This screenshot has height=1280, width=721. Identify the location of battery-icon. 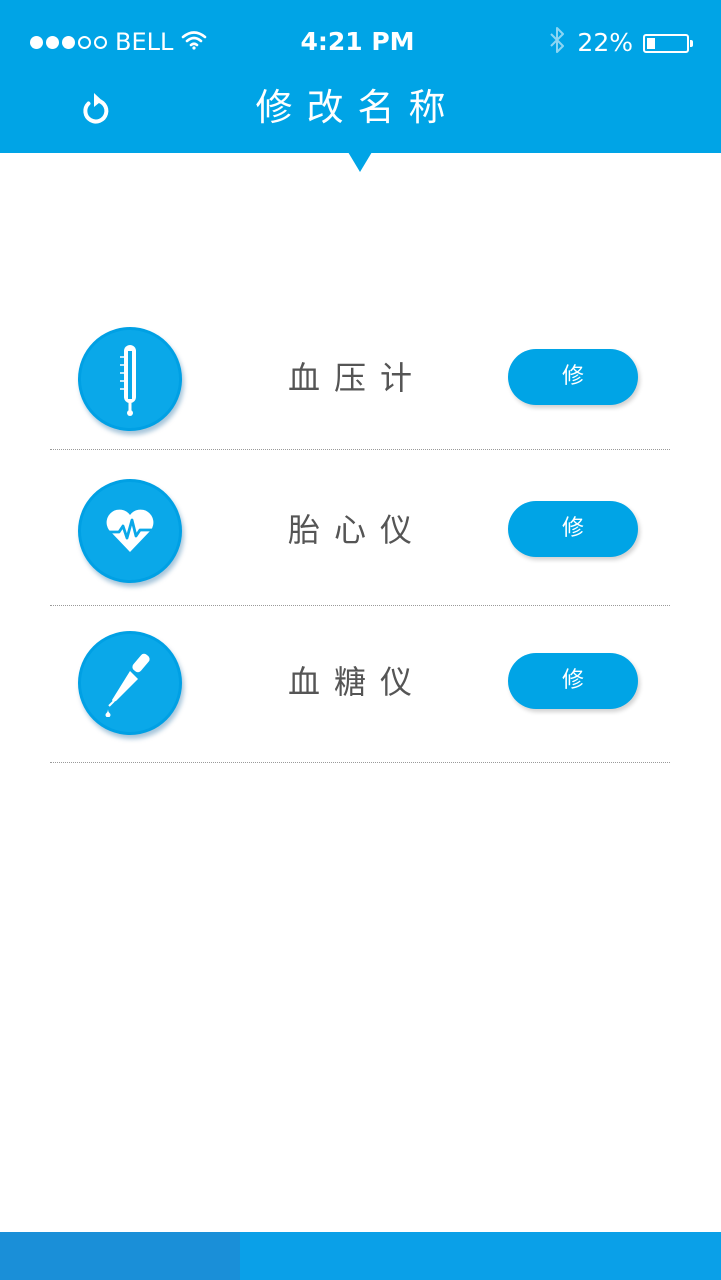
(668, 43).